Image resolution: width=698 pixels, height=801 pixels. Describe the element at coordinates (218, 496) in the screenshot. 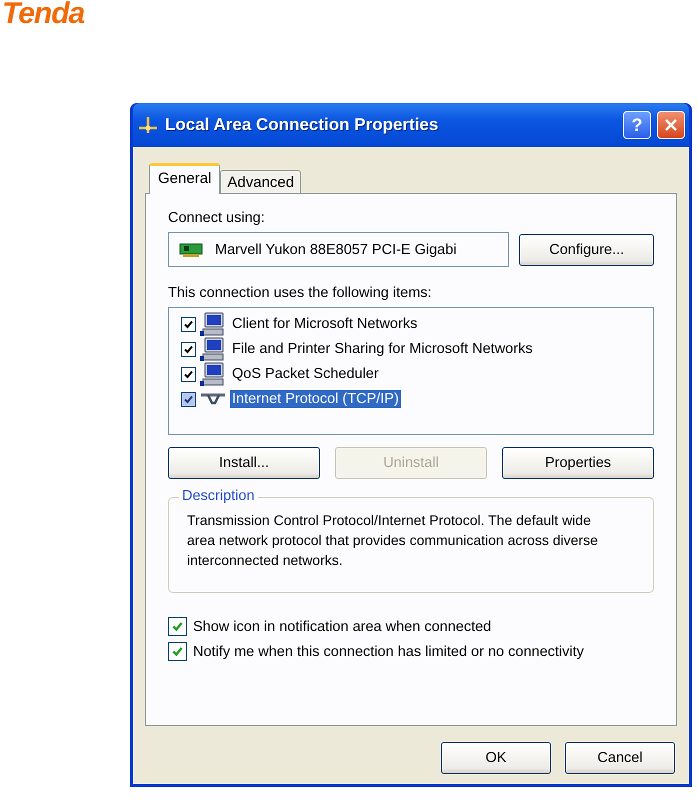

I see `group-legend: Description` at that location.